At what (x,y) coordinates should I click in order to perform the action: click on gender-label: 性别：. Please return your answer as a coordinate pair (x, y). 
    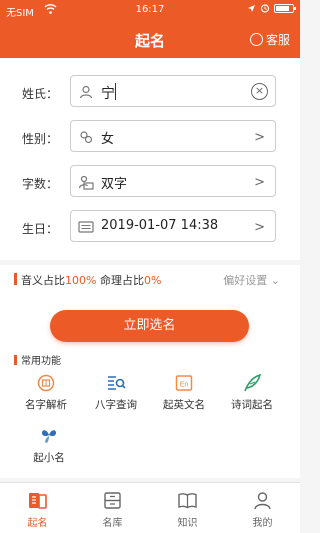
    Looking at the image, I should click on (40, 139).